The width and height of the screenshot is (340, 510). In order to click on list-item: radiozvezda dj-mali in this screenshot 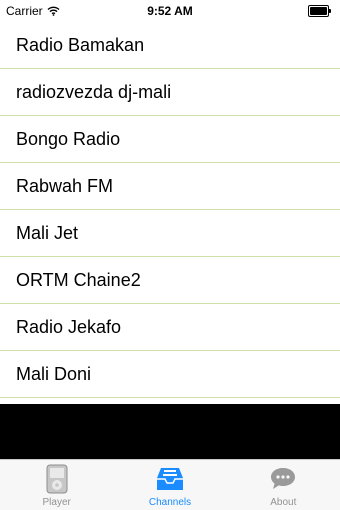, I will do `click(170, 92)`.